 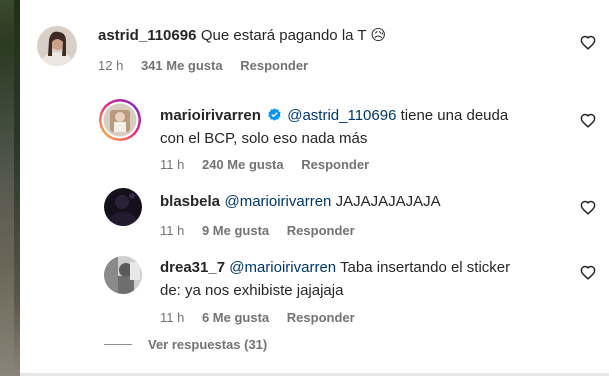 What do you see at coordinates (452, 115) in the screenshot?
I see `comment-text: tiene una deuda` at bounding box center [452, 115].